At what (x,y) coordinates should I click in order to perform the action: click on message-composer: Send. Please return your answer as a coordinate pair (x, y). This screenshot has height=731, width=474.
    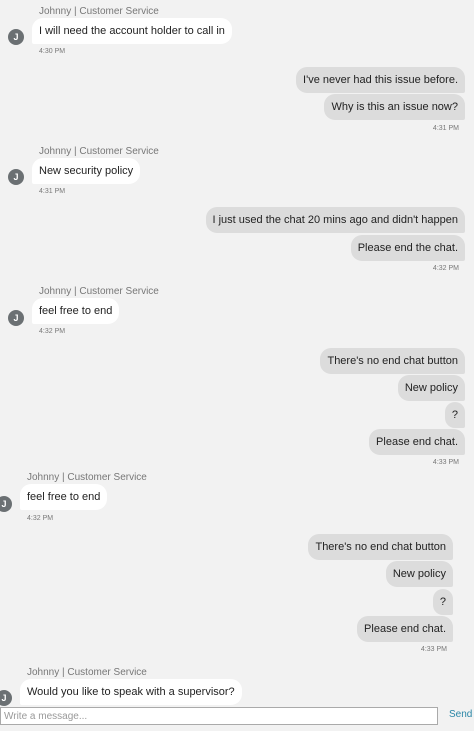
    Looking at the image, I should click on (237, 718).